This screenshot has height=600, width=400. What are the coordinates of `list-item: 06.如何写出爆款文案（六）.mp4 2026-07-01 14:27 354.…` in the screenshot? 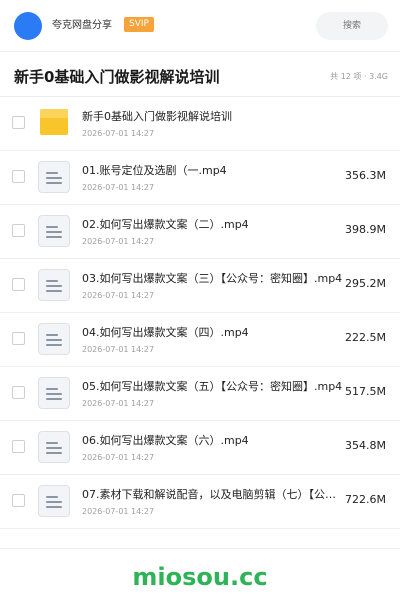 It's located at (200, 448).